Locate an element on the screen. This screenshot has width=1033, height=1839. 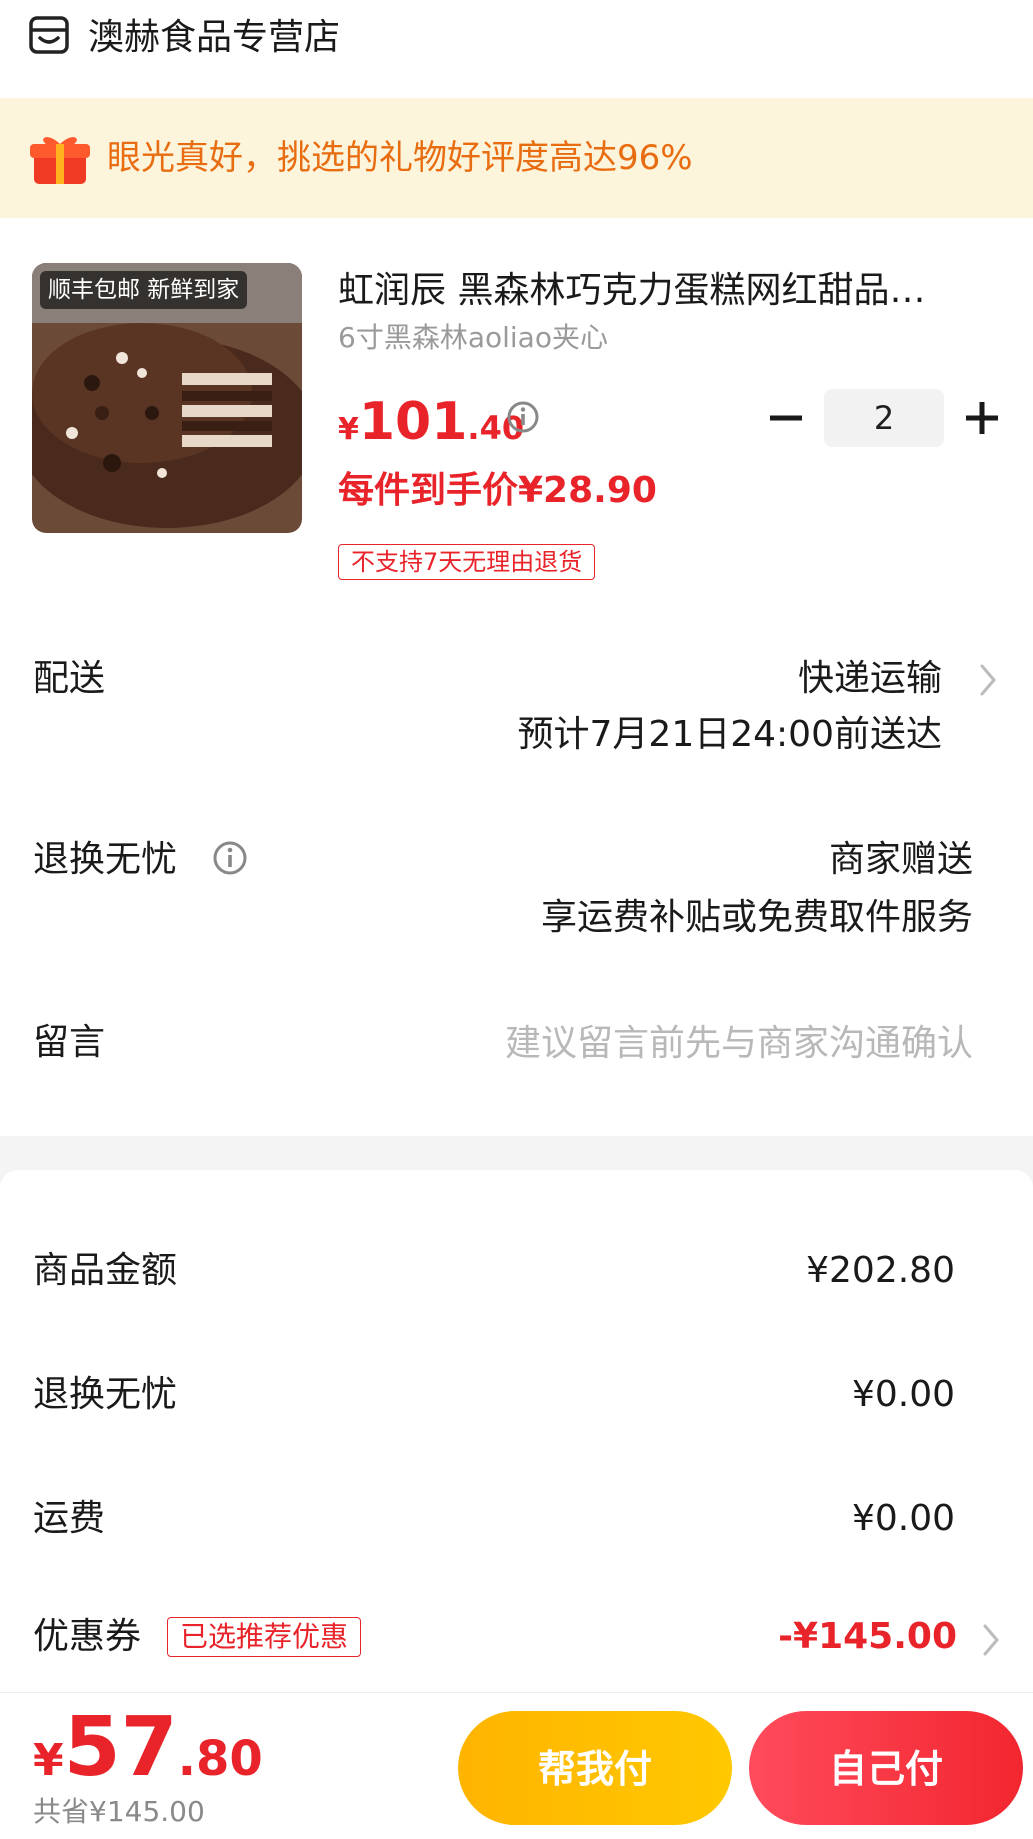
return-policy-tag: 不支持7天无理由退货 is located at coordinates (467, 562).